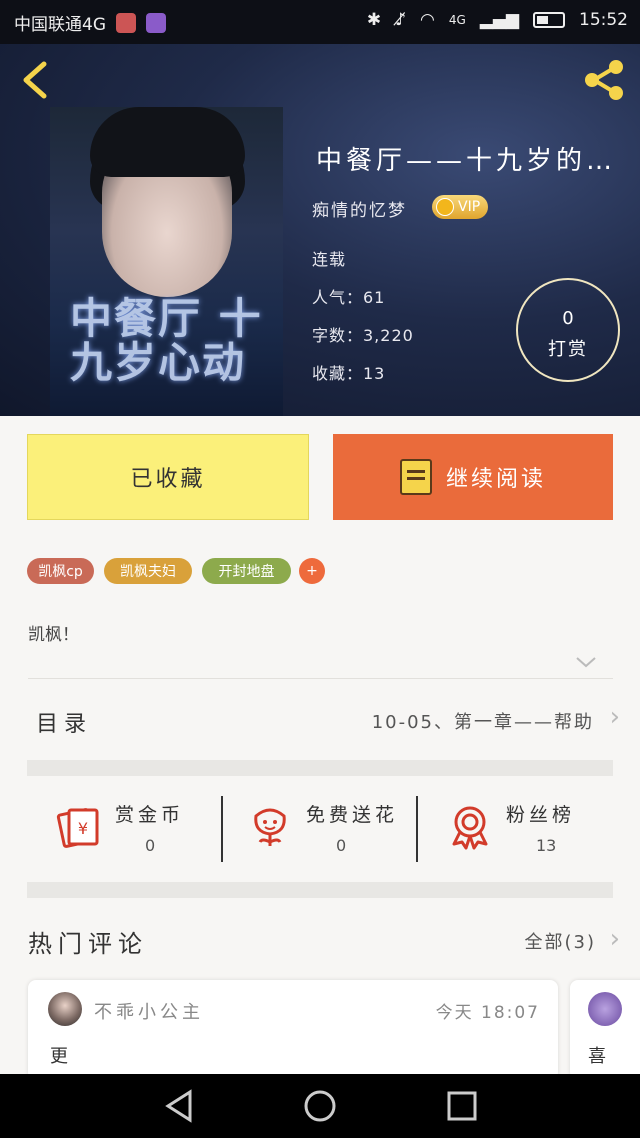 The width and height of the screenshot is (640, 1138). What do you see at coordinates (445, 207) in the screenshot?
I see `crown-icon` at bounding box center [445, 207].